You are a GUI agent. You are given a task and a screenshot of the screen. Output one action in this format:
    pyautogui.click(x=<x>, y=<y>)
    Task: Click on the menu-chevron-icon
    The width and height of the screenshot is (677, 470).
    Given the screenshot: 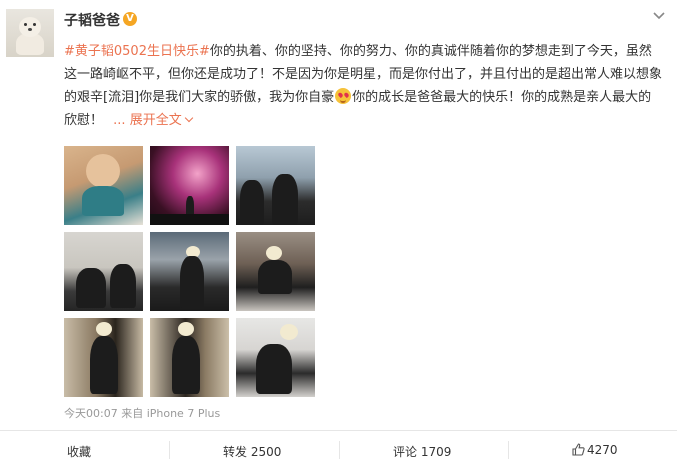 What is the action you would take?
    pyautogui.click(x=659, y=16)
    